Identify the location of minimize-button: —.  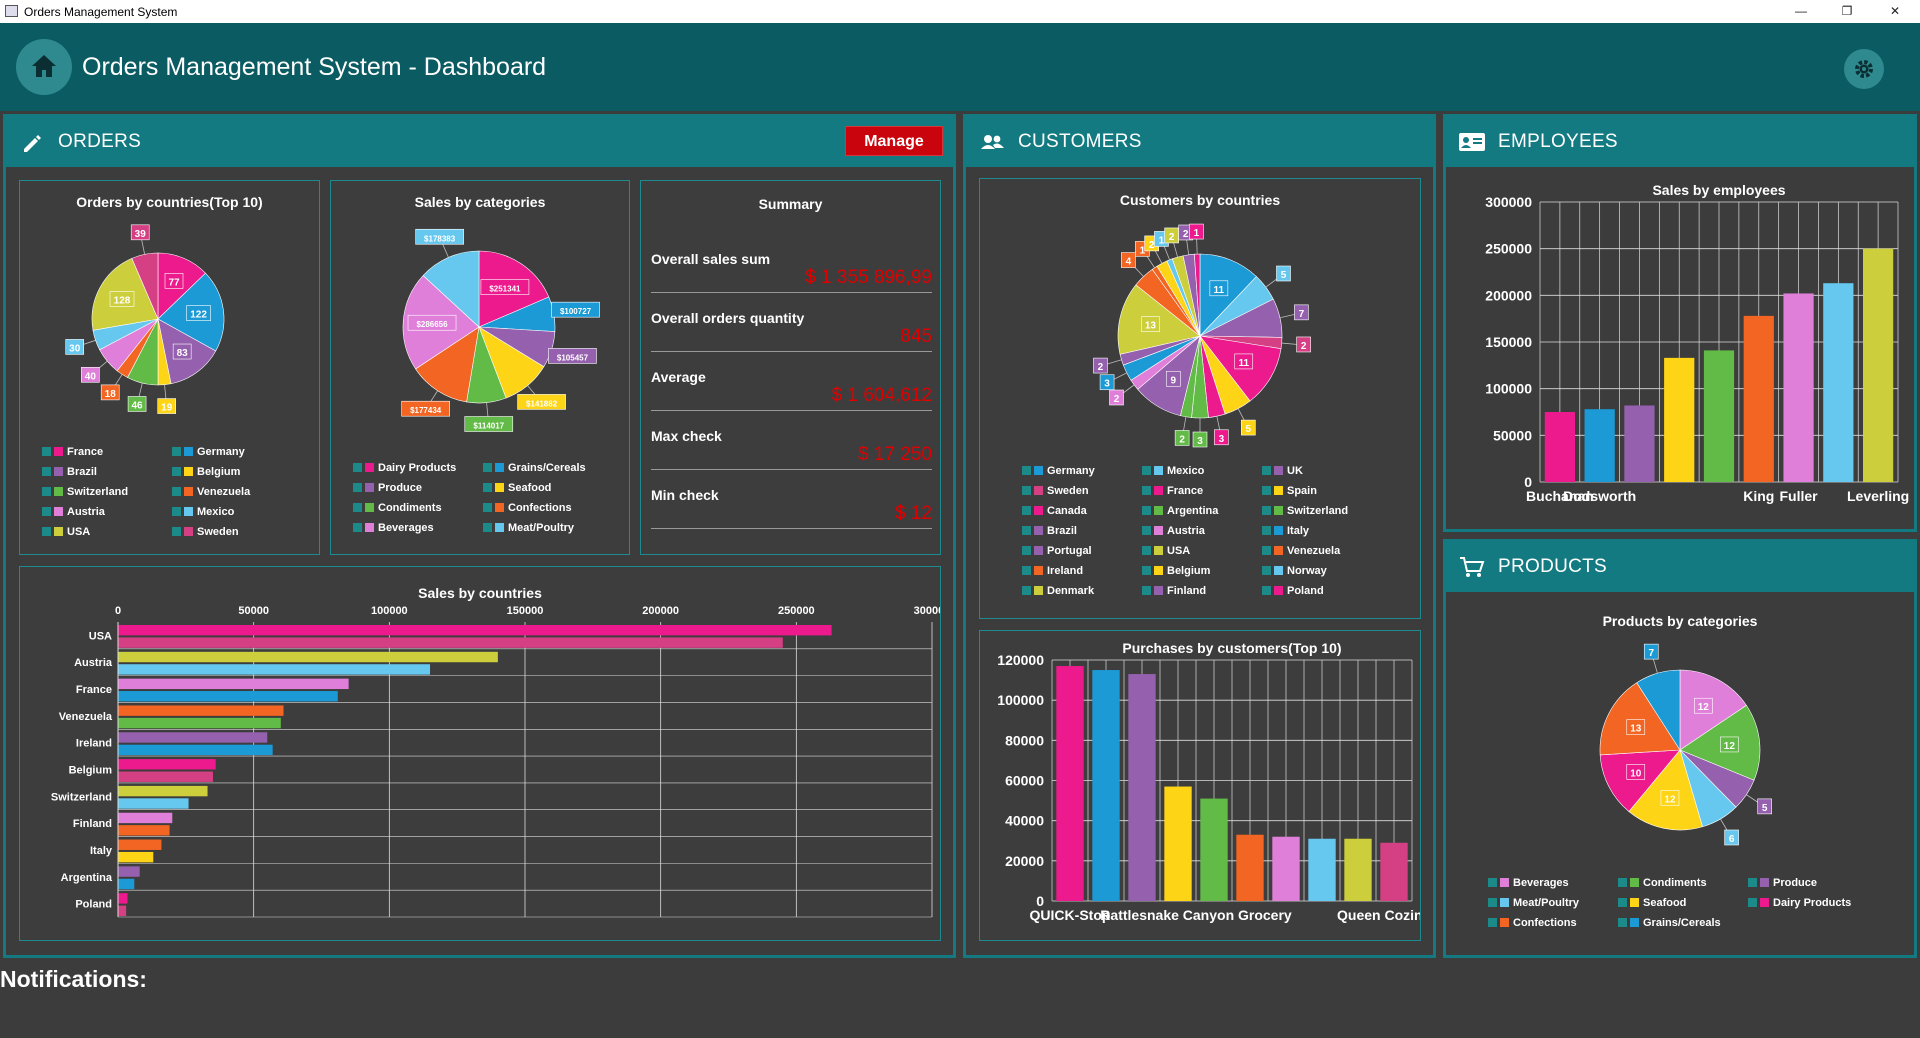
(1801, 11).